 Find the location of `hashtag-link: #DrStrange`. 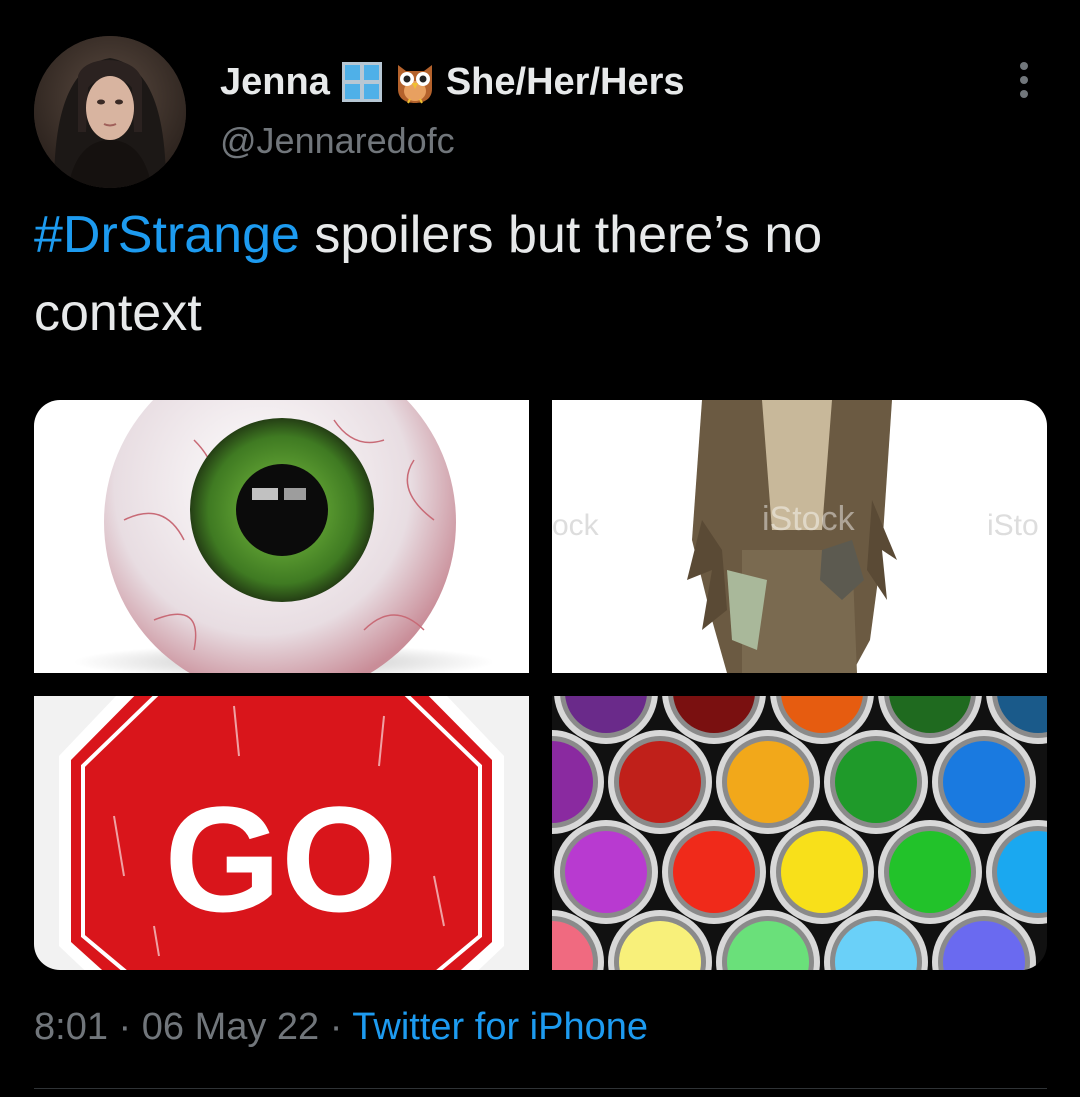

hashtag-link: #DrStrange is located at coordinates (167, 235).